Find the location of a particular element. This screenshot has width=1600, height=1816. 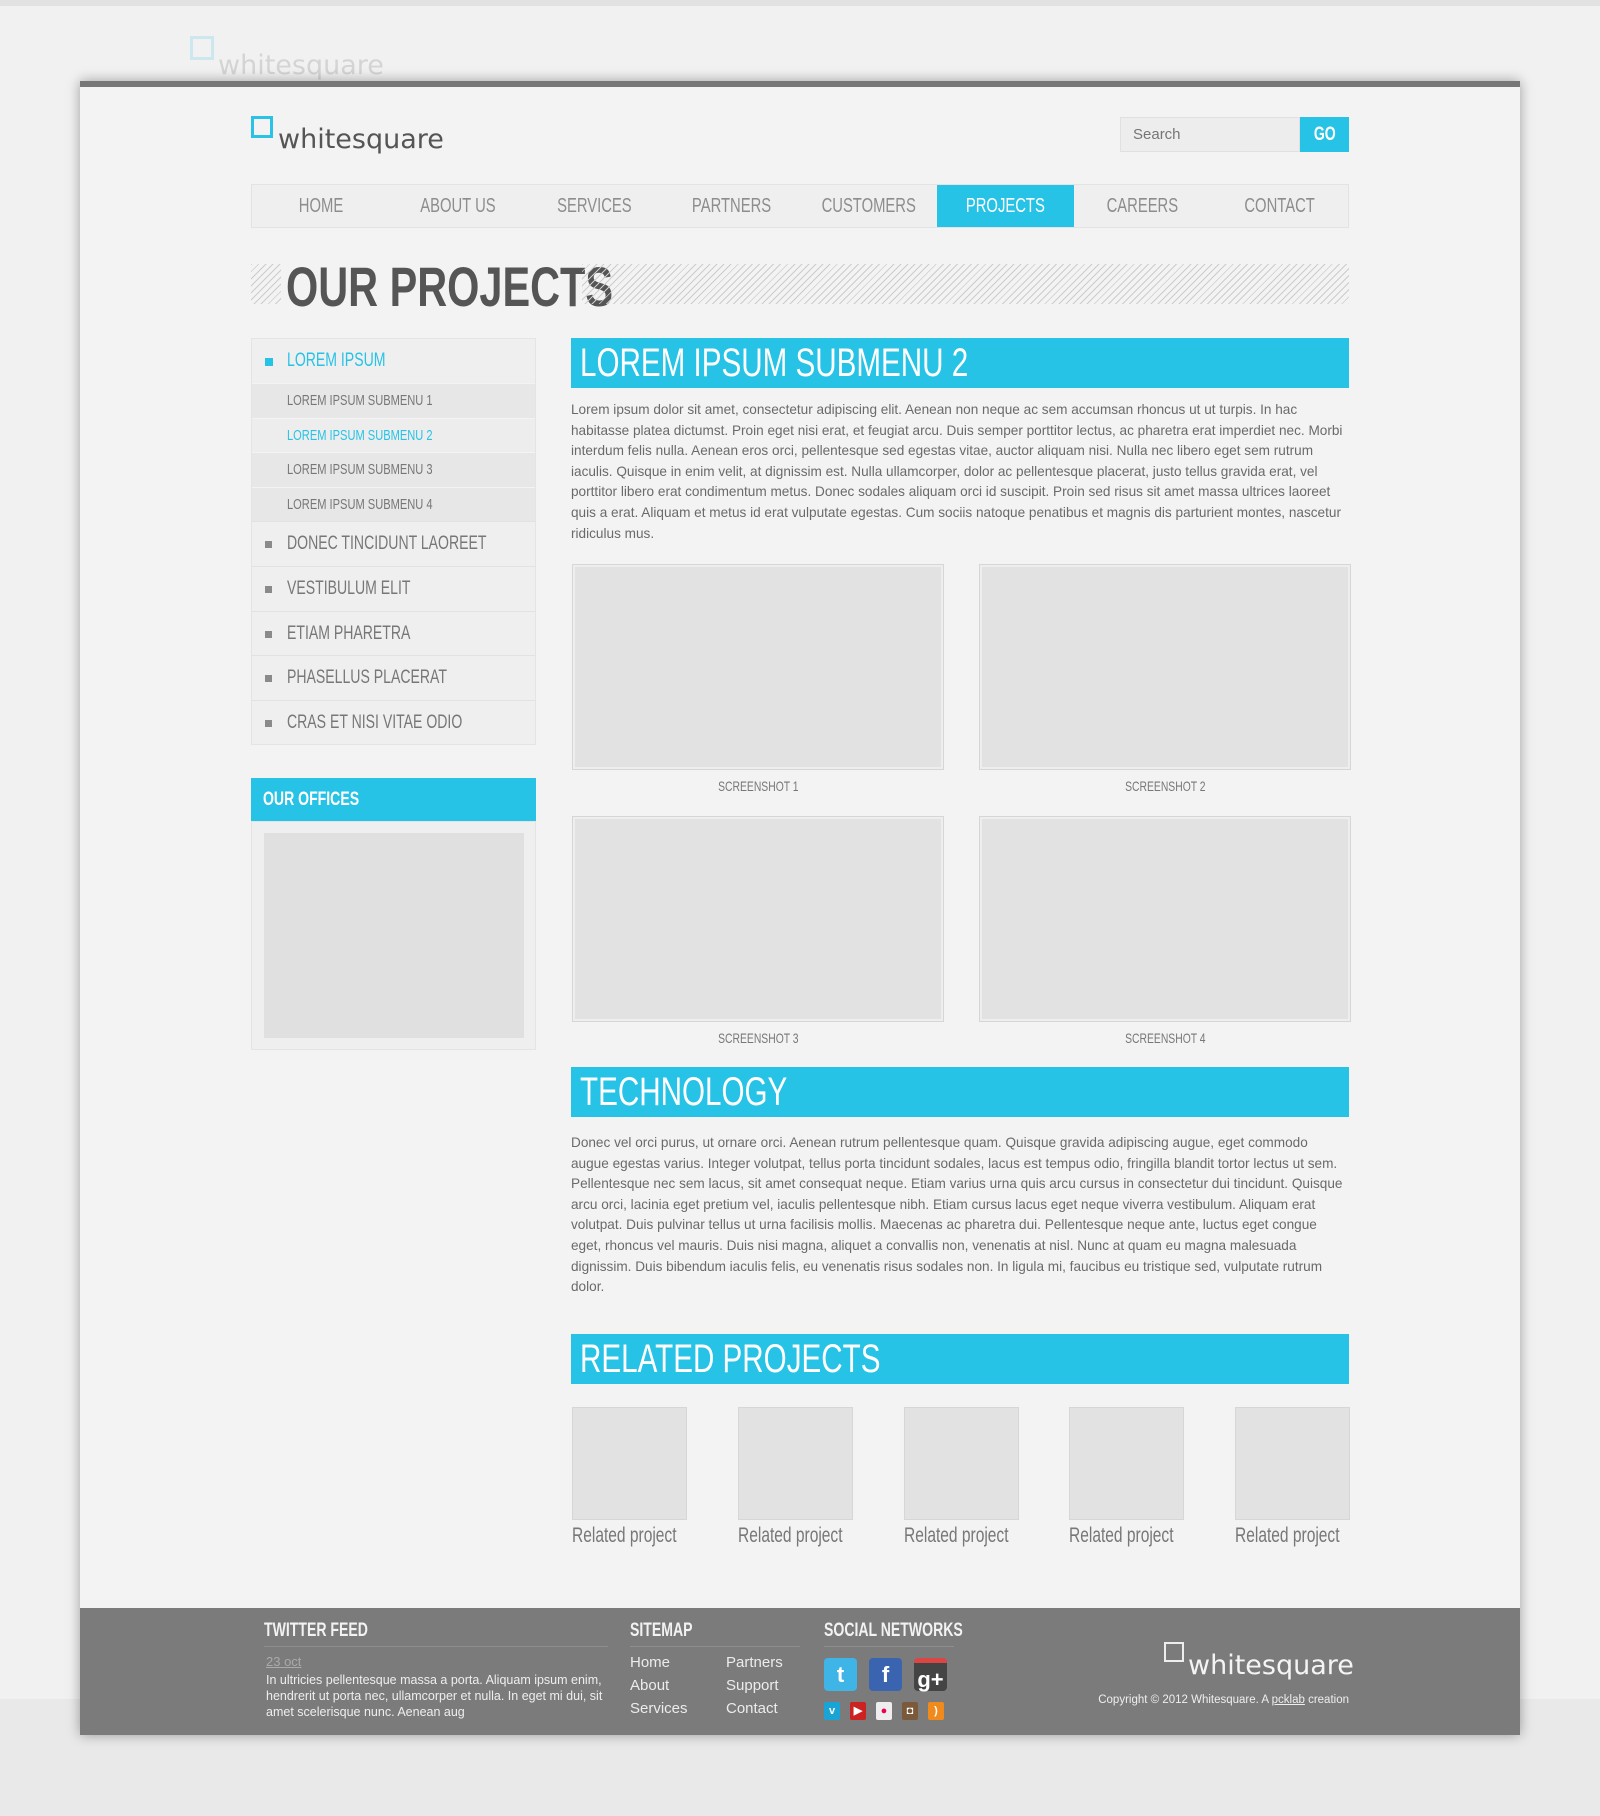

youtube-icon: ▶ is located at coordinates (858, 1711).